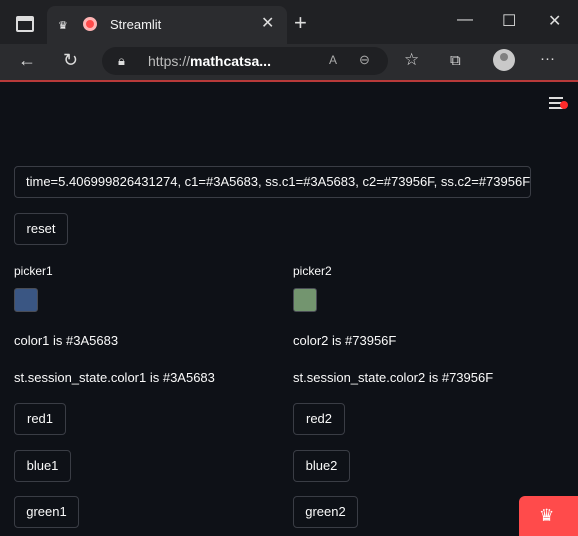 The width and height of the screenshot is (578, 536). What do you see at coordinates (33, 271) in the screenshot?
I see `picker1-label: picker1` at bounding box center [33, 271].